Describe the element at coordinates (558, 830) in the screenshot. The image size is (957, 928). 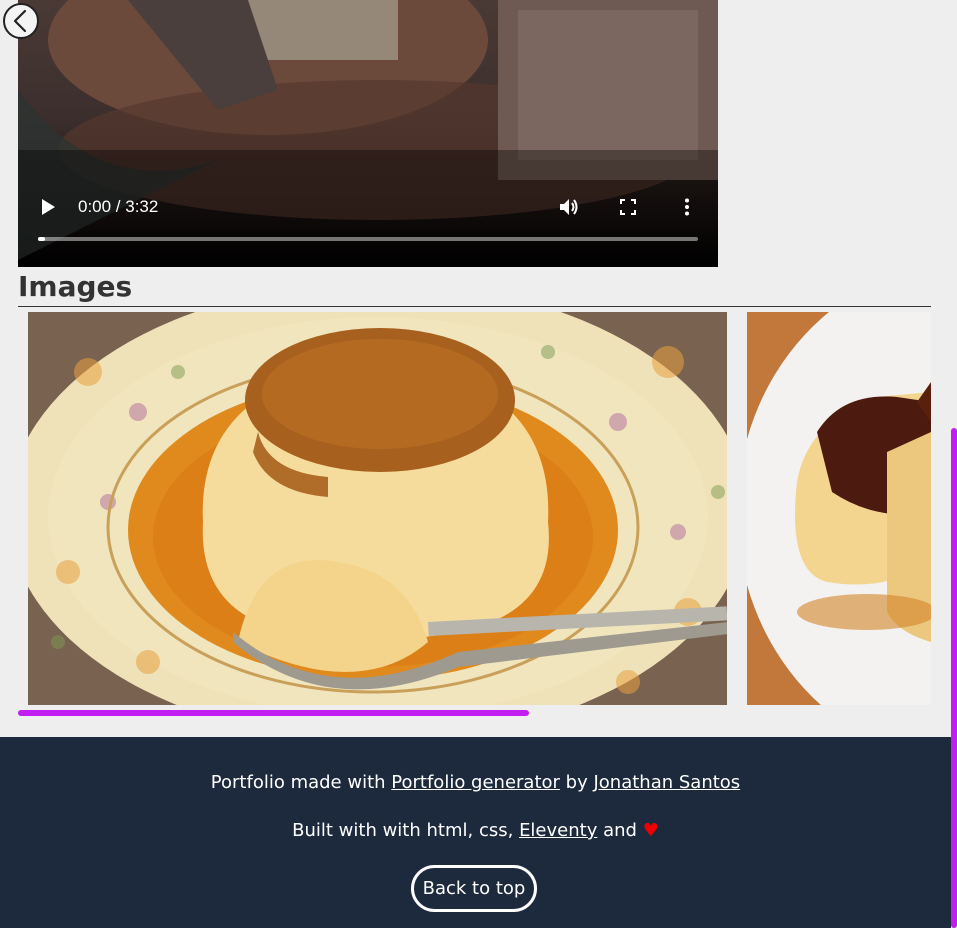
I see `eleventy-link: Eleventy` at that location.